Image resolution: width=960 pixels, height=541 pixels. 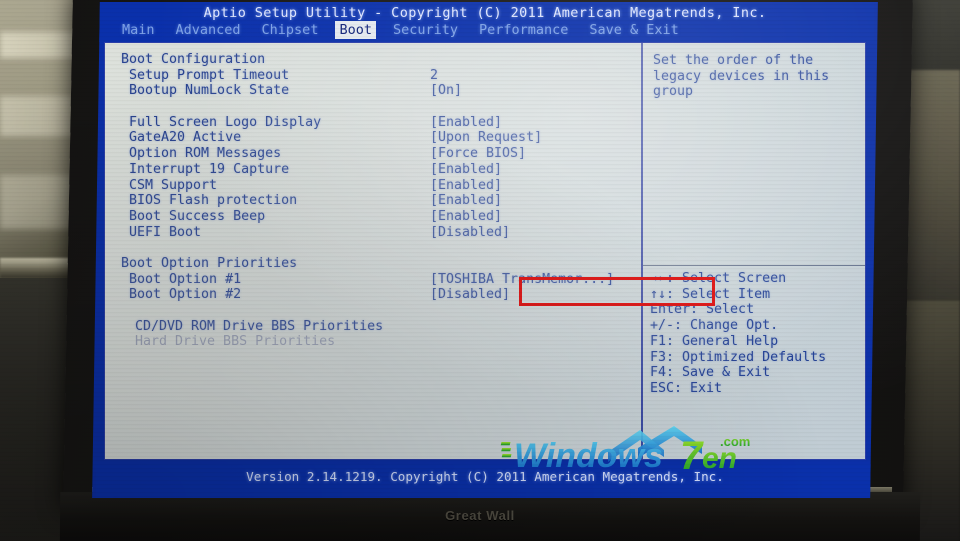 I want to click on setting-label: Boot Option #2, so click(x=185, y=295).